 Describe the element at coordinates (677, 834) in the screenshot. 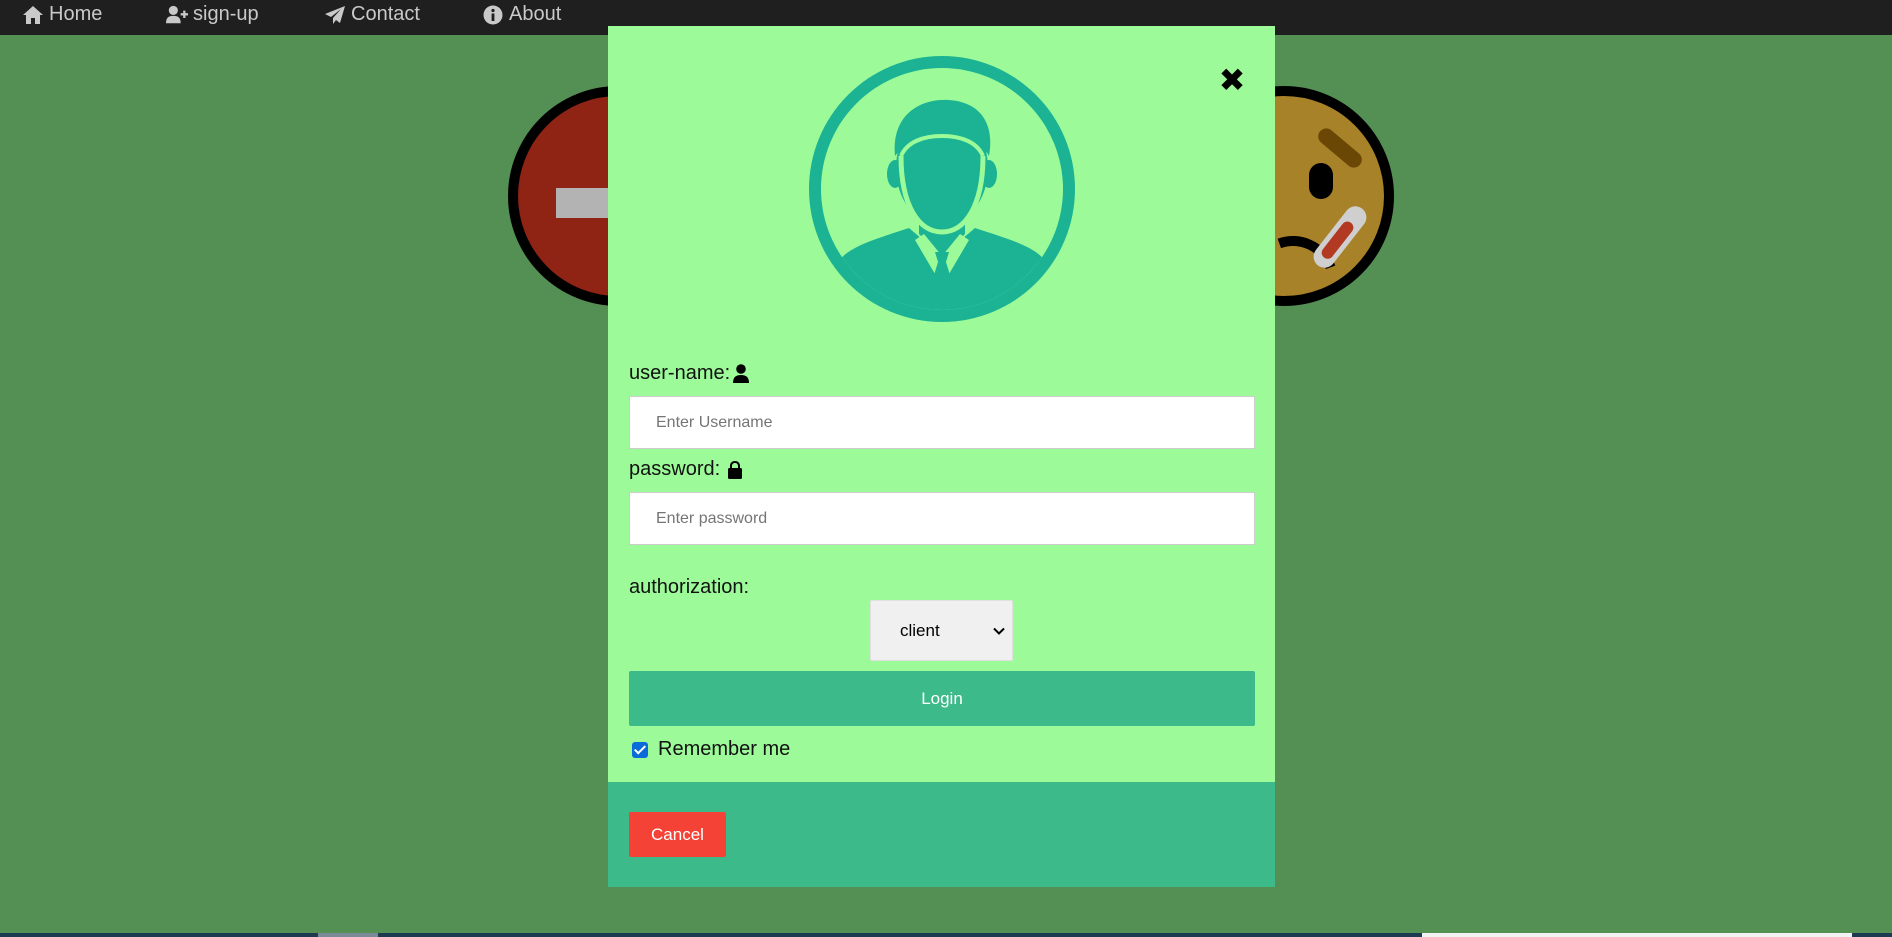

I see `cancel-button: Cancel` at that location.